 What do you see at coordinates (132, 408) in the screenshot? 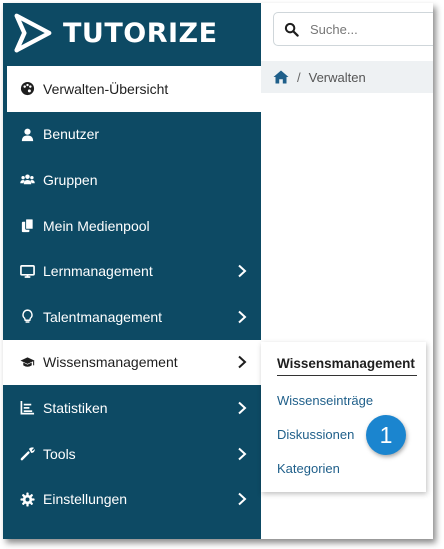
I see `sidebar-item-statistiken: Statistiken` at bounding box center [132, 408].